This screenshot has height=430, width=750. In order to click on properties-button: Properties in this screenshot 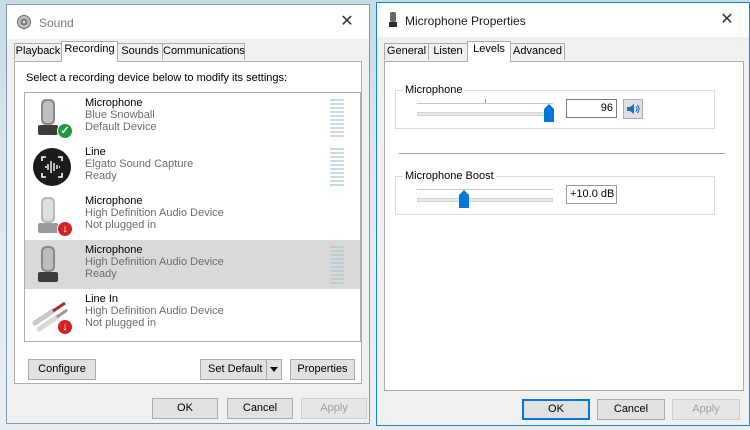, I will do `click(322, 369)`.